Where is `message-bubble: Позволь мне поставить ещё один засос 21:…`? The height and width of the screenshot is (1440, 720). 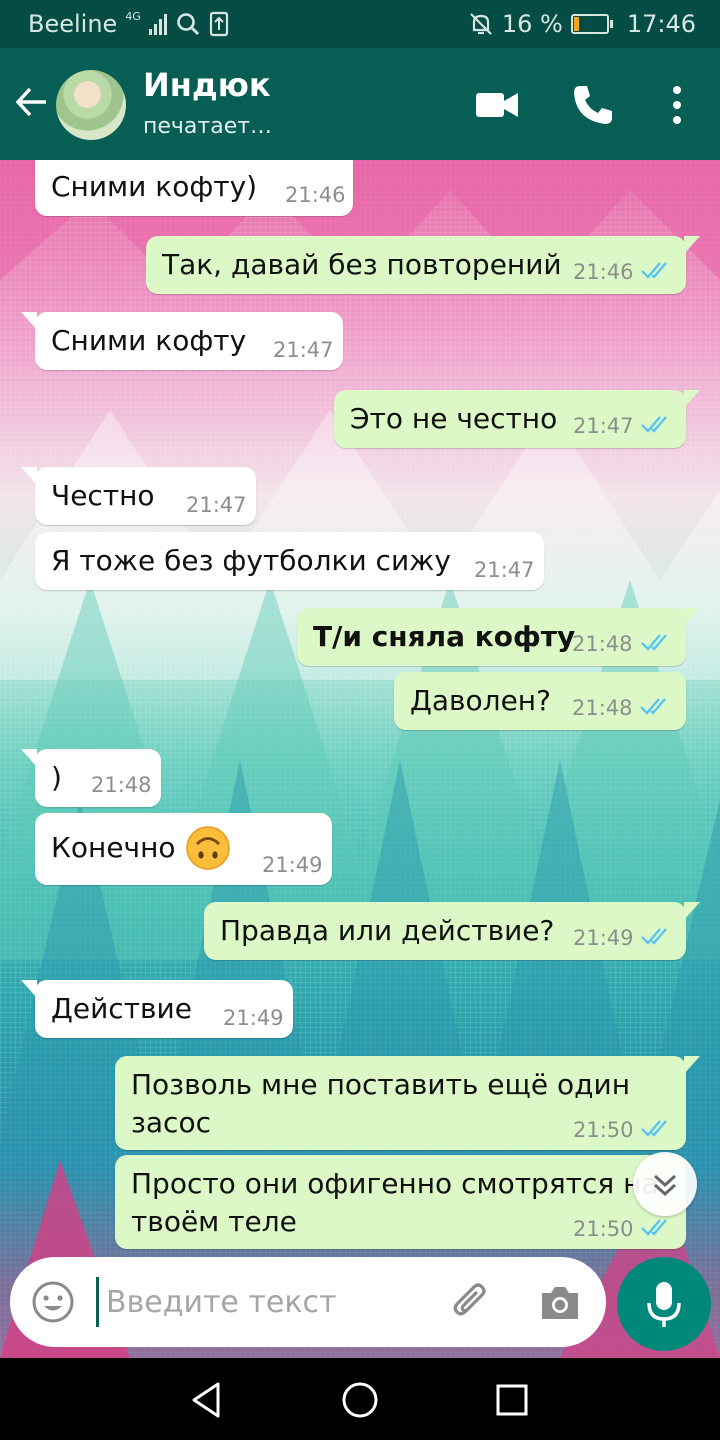
message-bubble: Позволь мне поставить ещё один засос 21:… is located at coordinates (407, 1103).